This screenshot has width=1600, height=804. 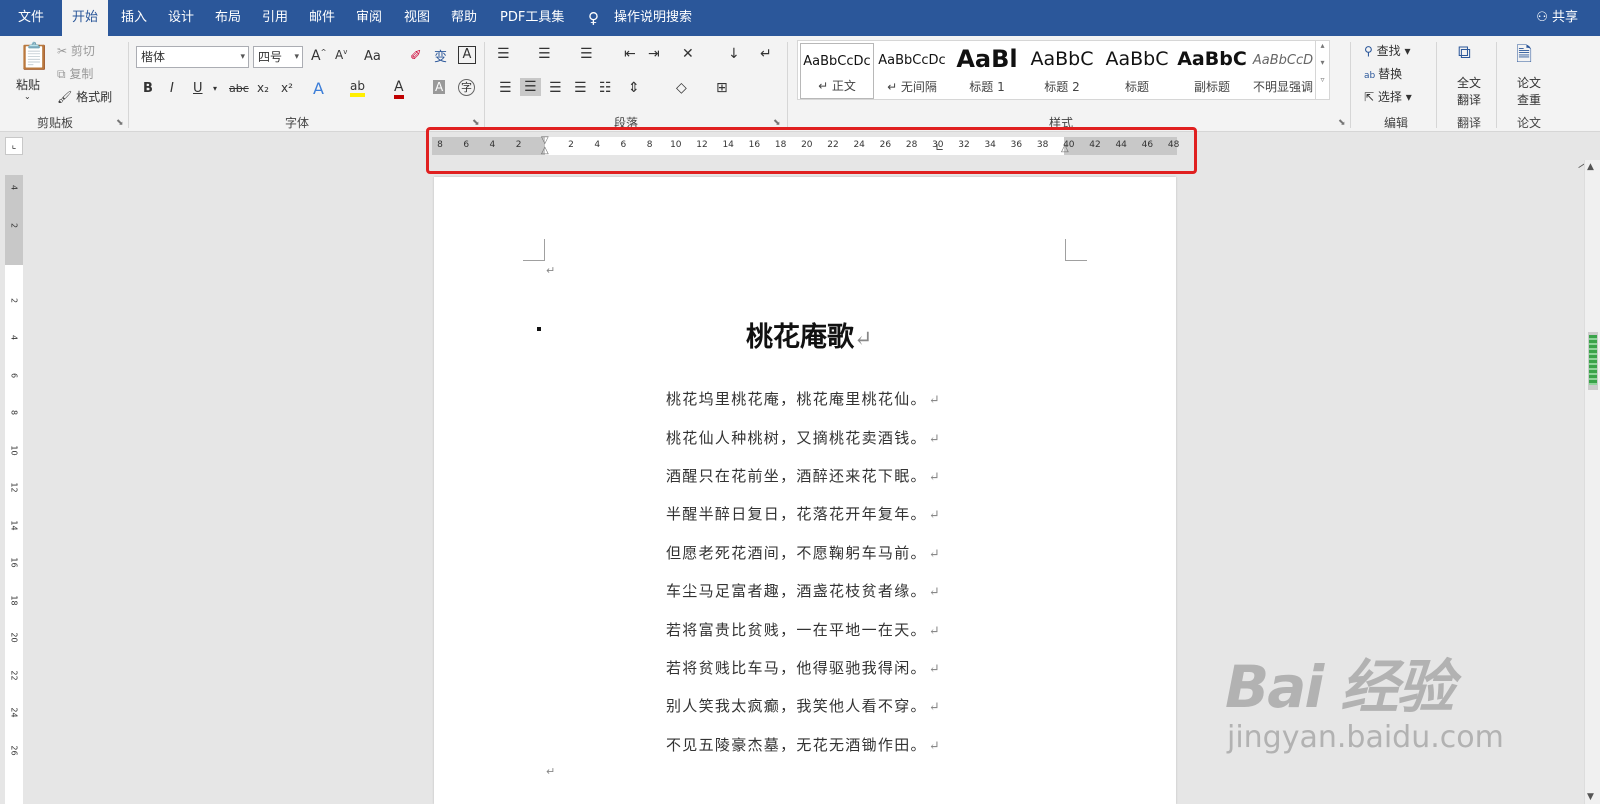 What do you see at coordinates (630, 54) in the screenshot?
I see `decrease-indent-icon: ⇤` at bounding box center [630, 54].